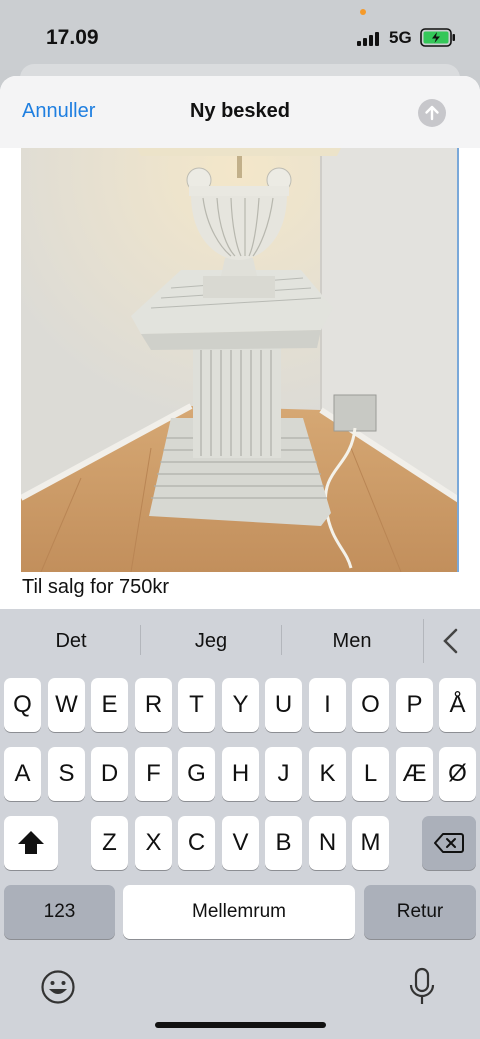 This screenshot has height=1039, width=480. Describe the element at coordinates (283, 774) in the screenshot. I see `key-j: J` at that location.